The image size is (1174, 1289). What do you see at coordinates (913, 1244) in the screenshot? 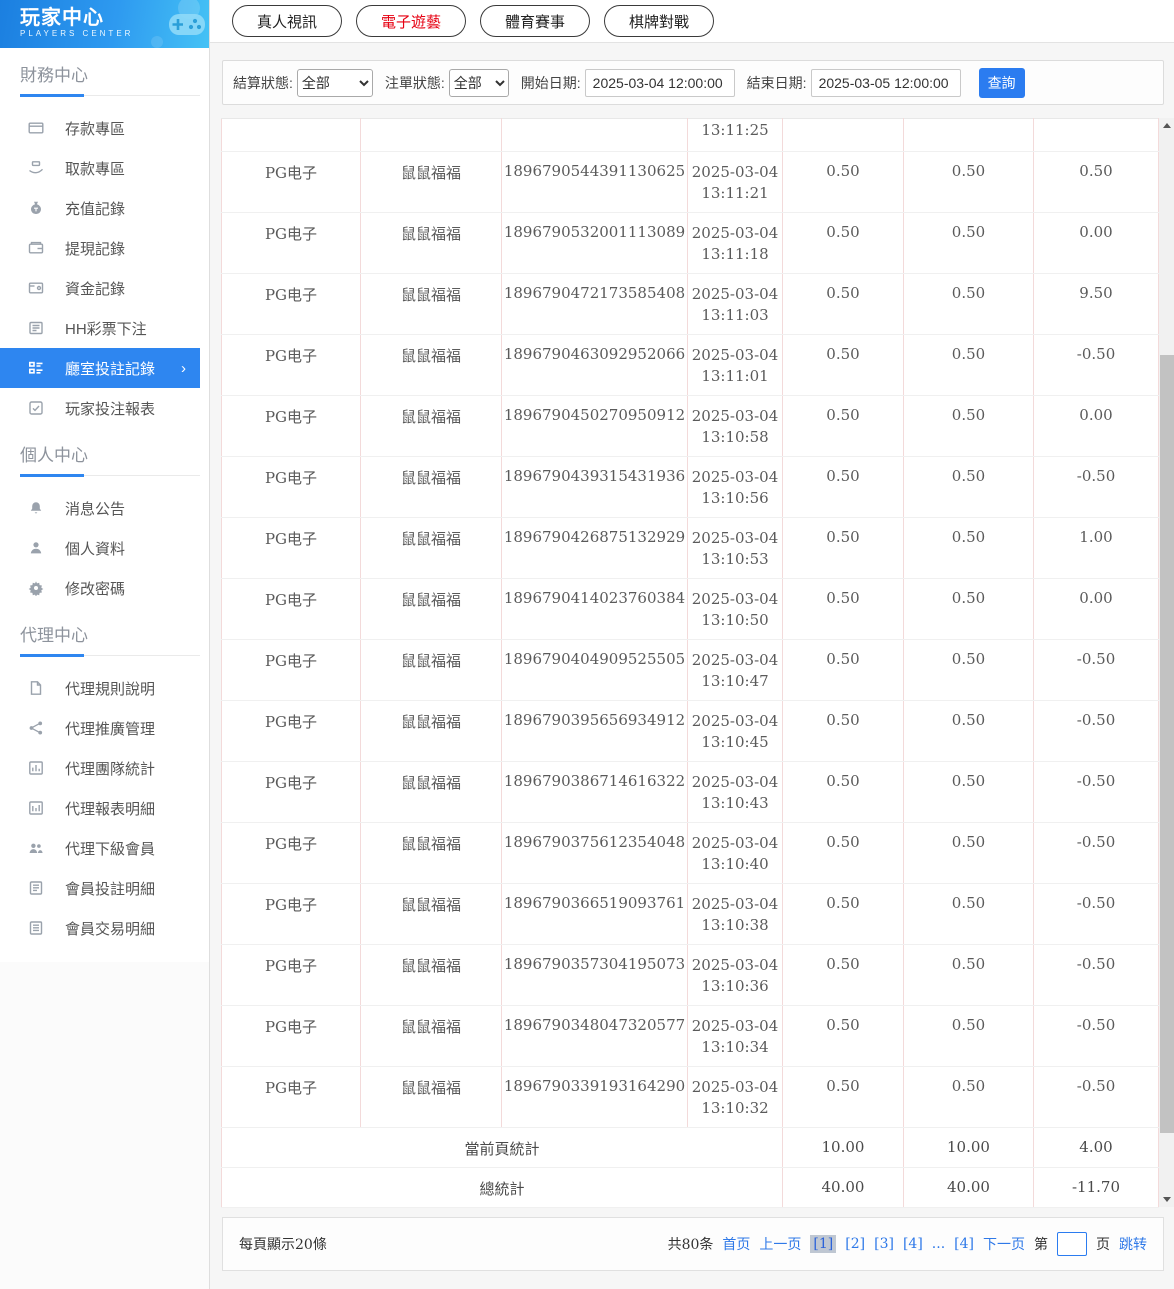
I see `page-link-4: [4]` at bounding box center [913, 1244].